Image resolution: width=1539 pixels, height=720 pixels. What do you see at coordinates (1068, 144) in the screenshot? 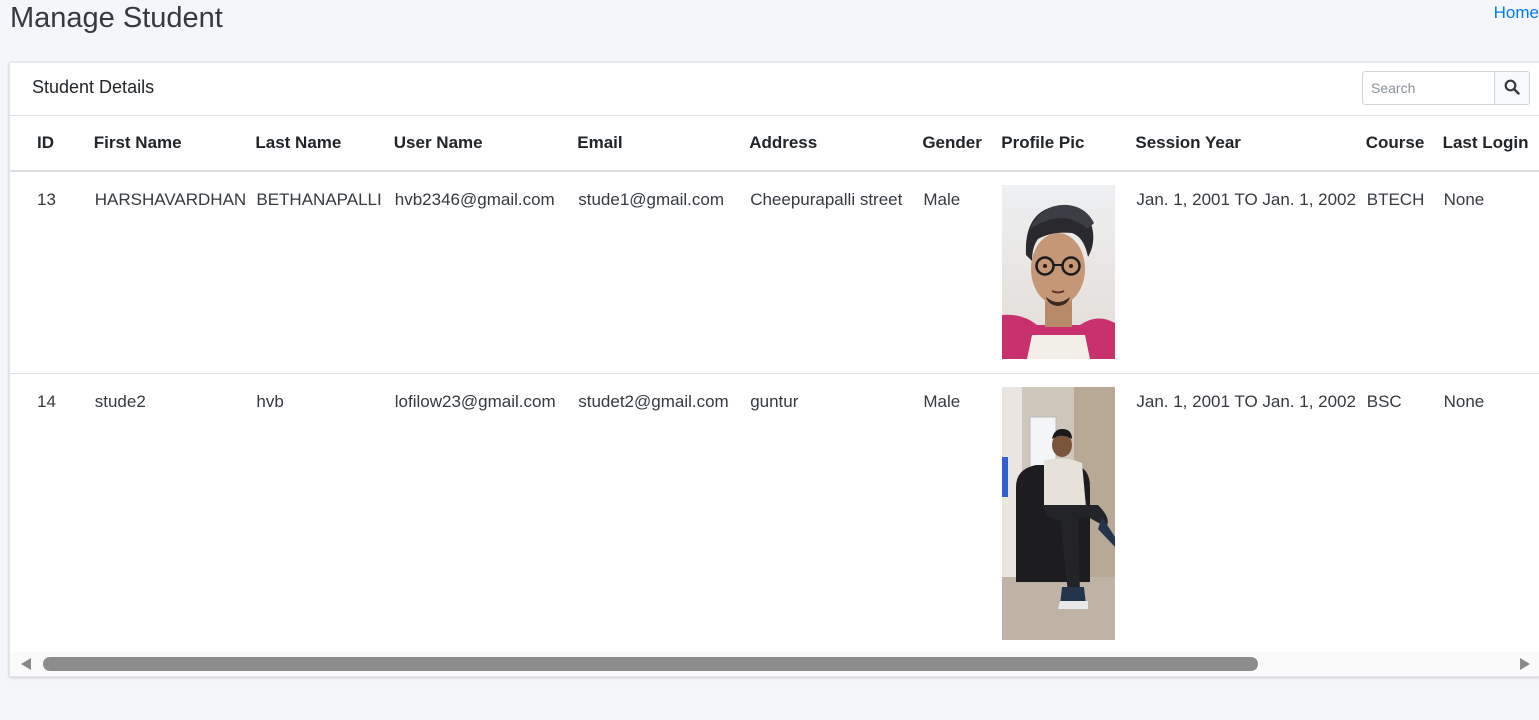
I see `column-header-profile-pic: Profile Pic` at bounding box center [1068, 144].